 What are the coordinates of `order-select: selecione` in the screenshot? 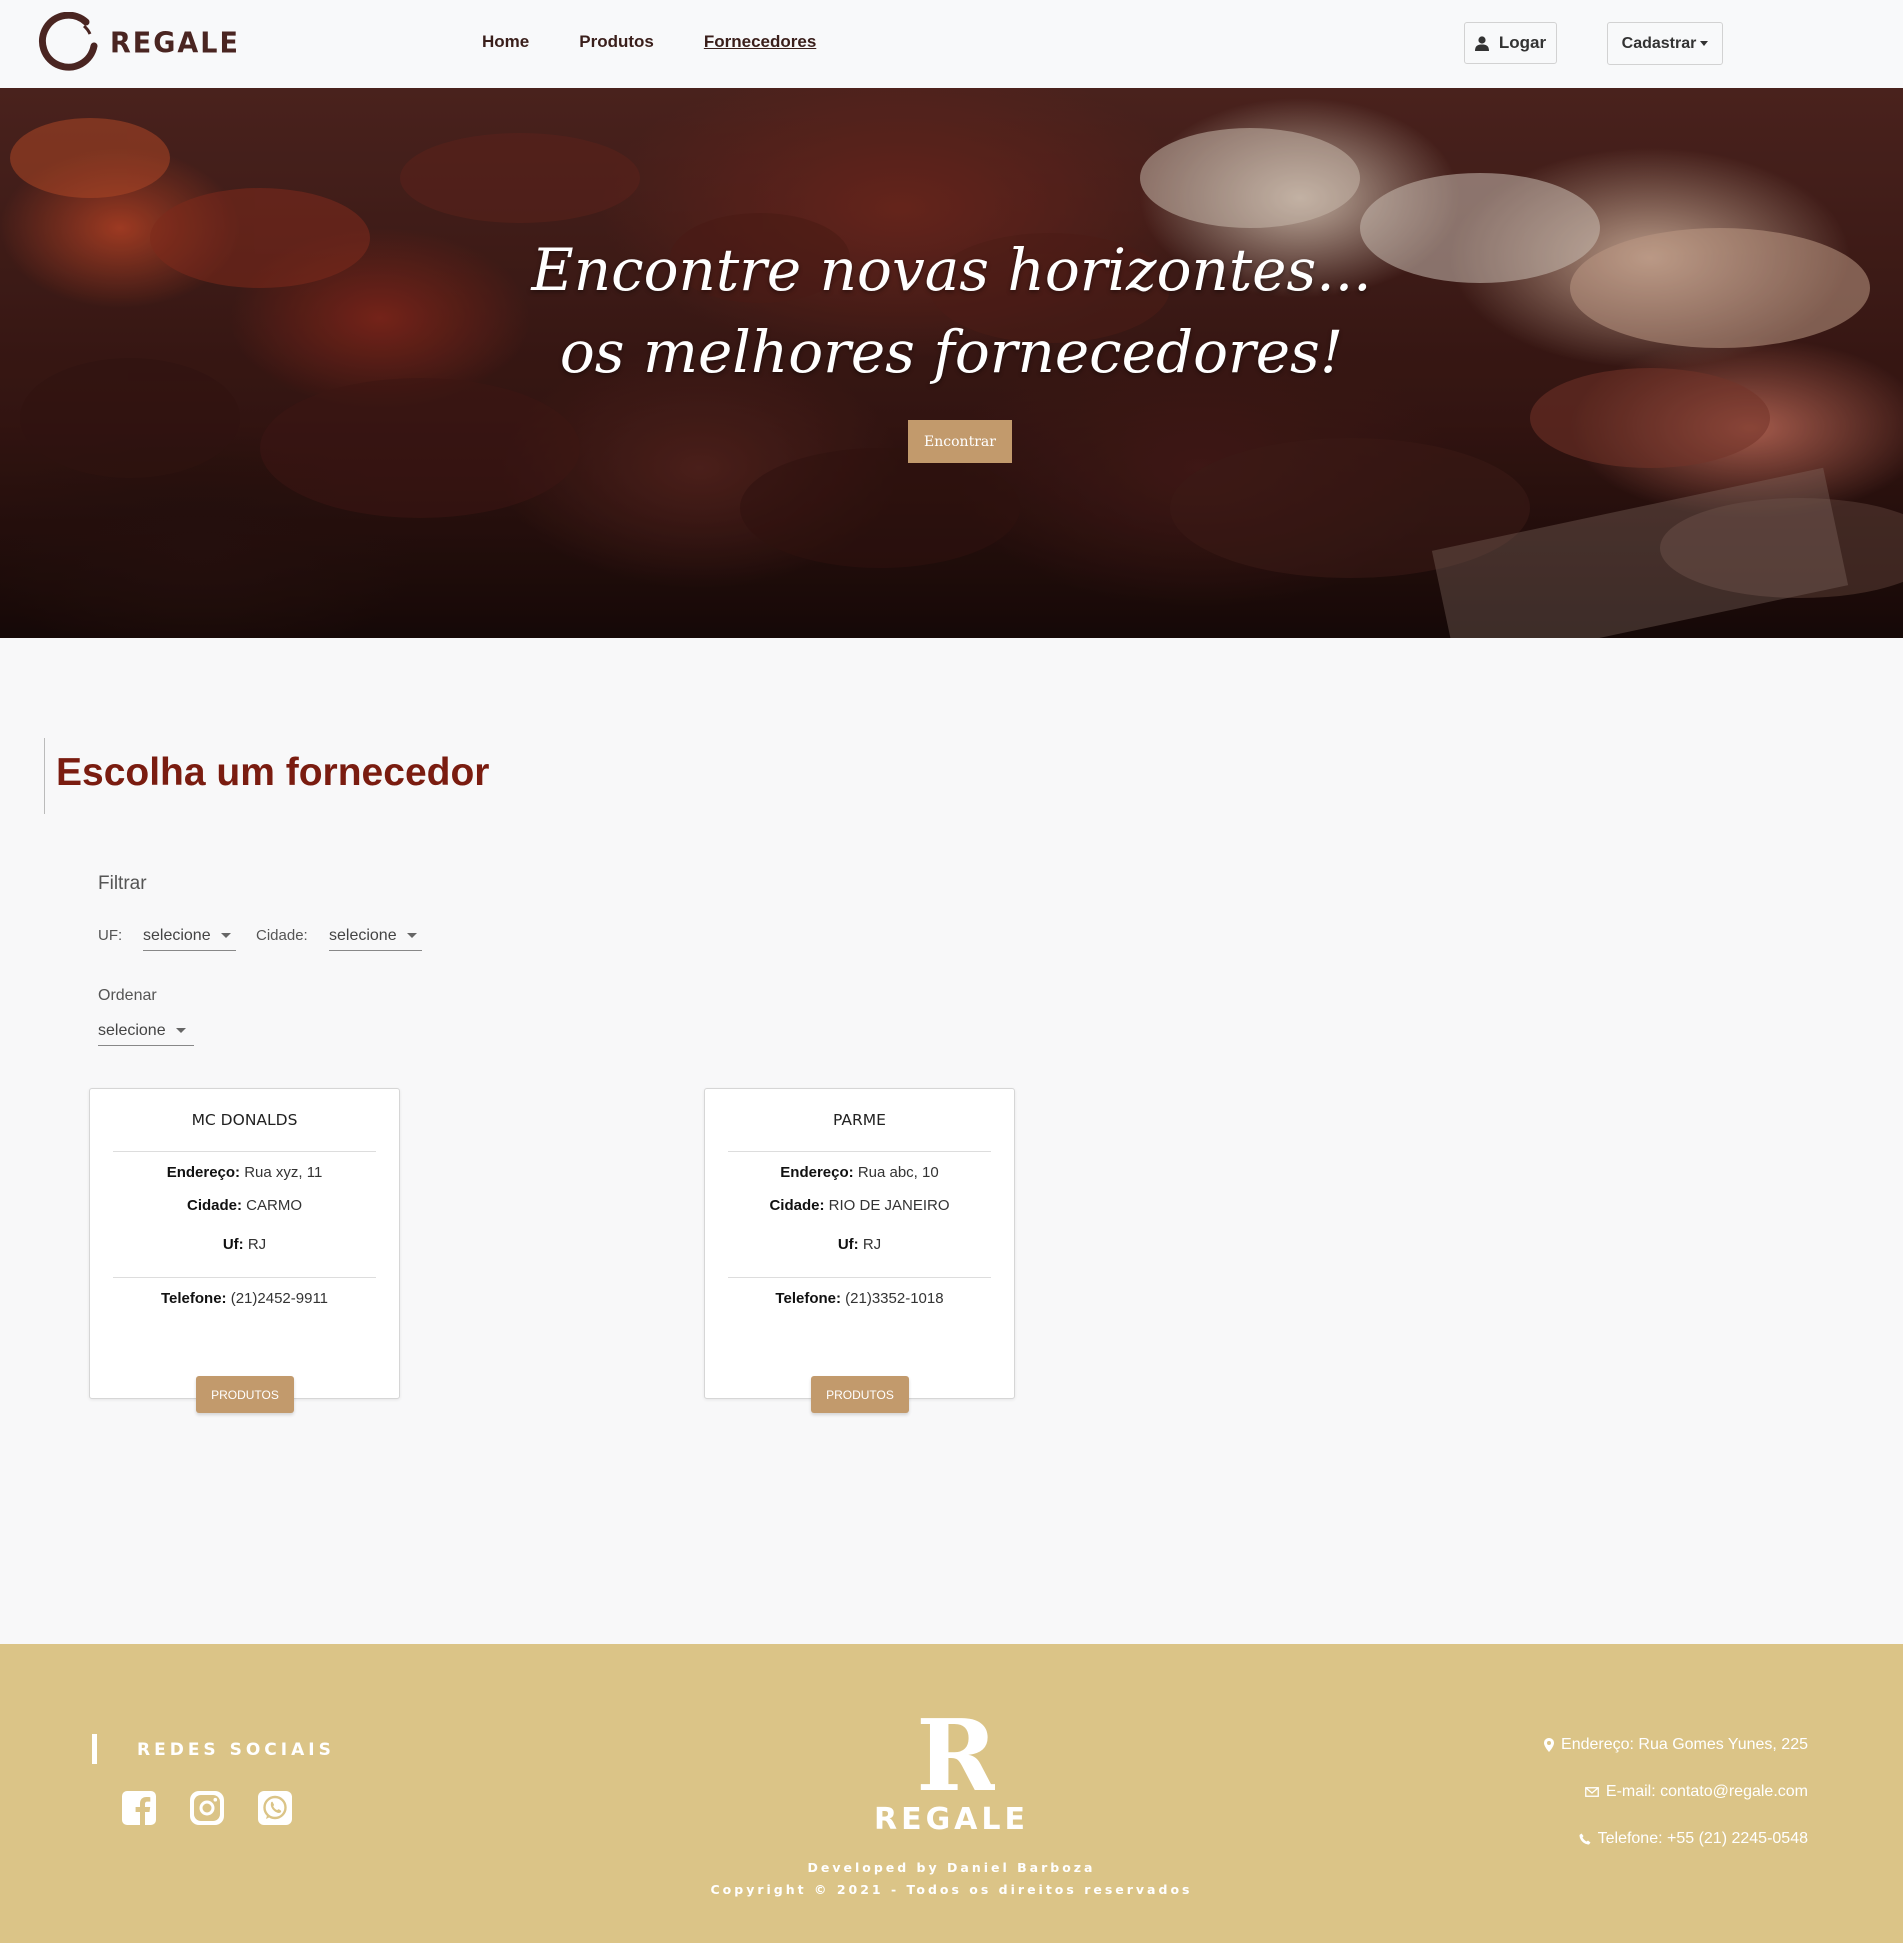 It's located at (146, 1031).